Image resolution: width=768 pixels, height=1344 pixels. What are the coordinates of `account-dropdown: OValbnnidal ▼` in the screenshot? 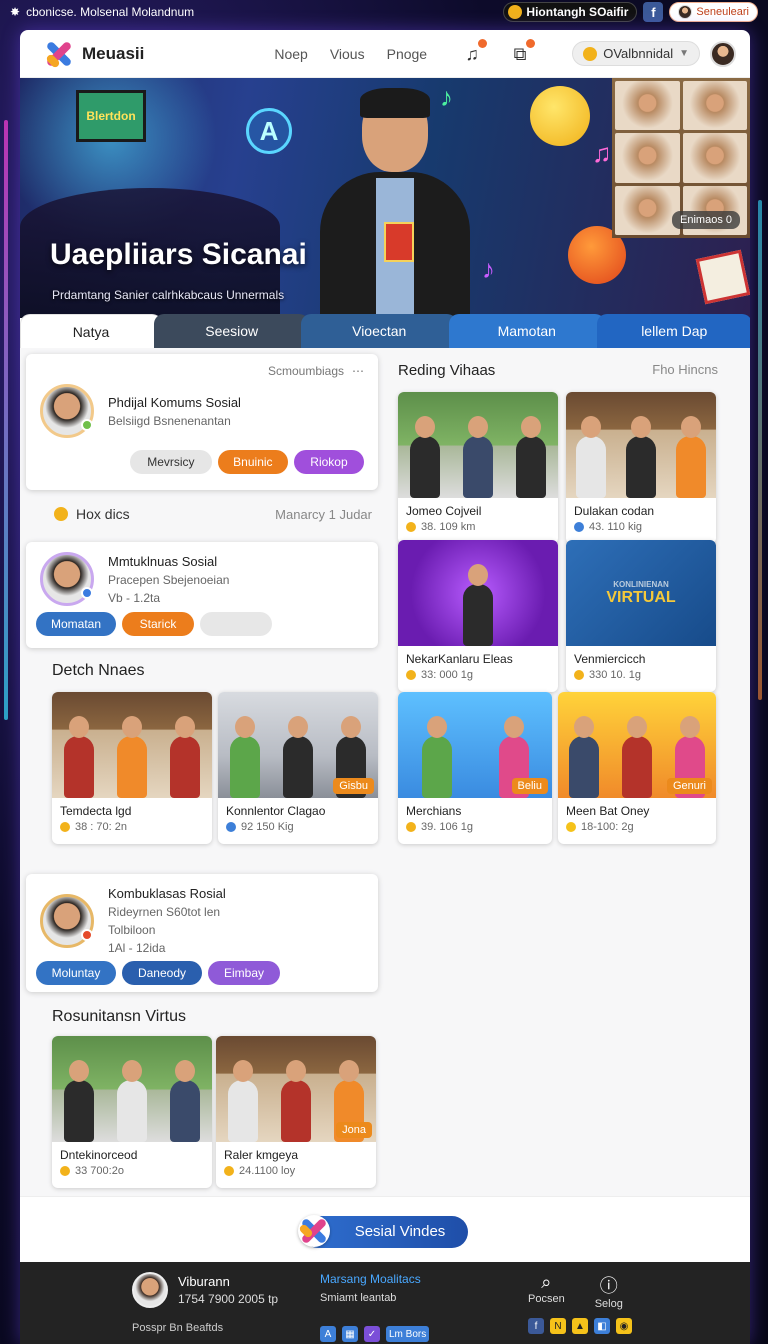 It's located at (636, 53).